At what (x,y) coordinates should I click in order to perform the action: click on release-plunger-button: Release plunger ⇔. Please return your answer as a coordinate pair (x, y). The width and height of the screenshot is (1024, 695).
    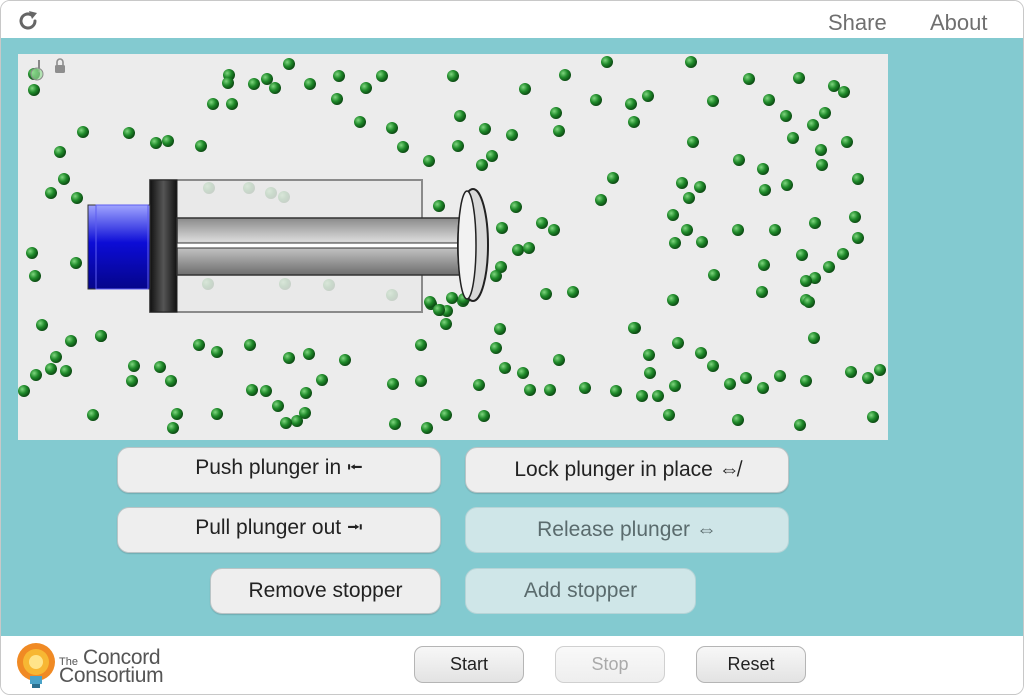
    Looking at the image, I should click on (627, 530).